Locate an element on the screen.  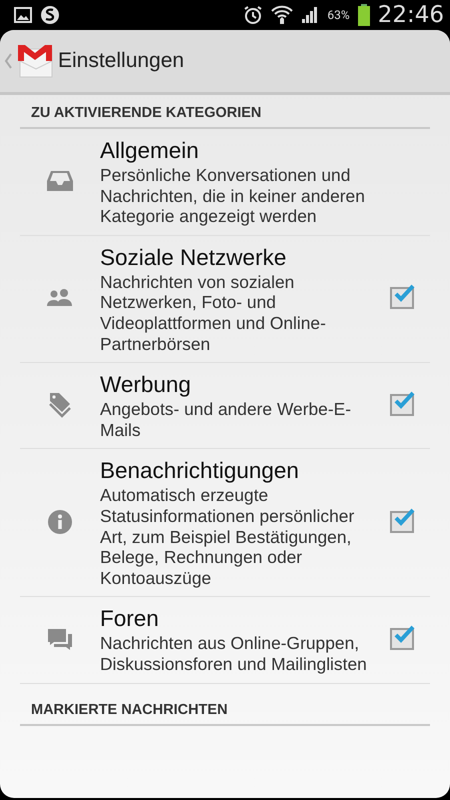
forum-icon is located at coordinates (60, 639).